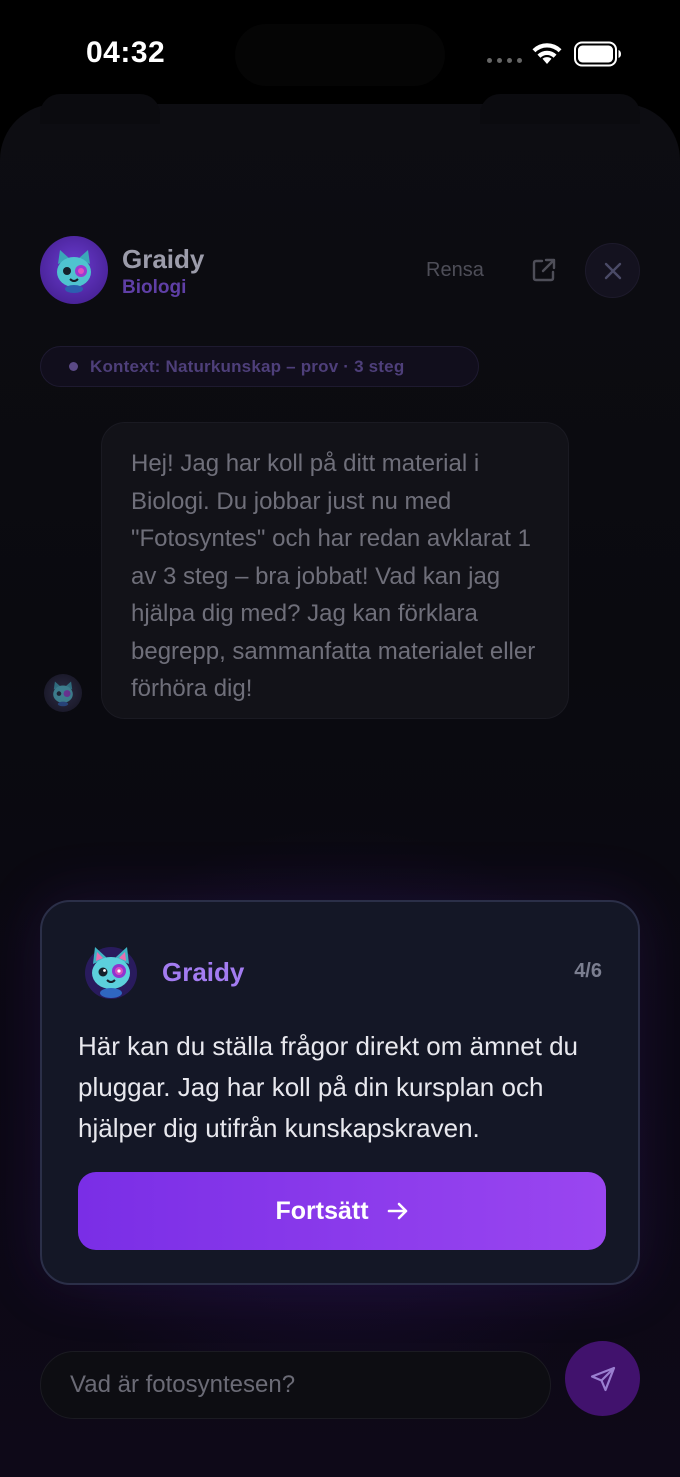 This screenshot has height=1477, width=680. Describe the element at coordinates (203, 972) in the screenshot. I see `card-assistant-name: Graidy` at that location.